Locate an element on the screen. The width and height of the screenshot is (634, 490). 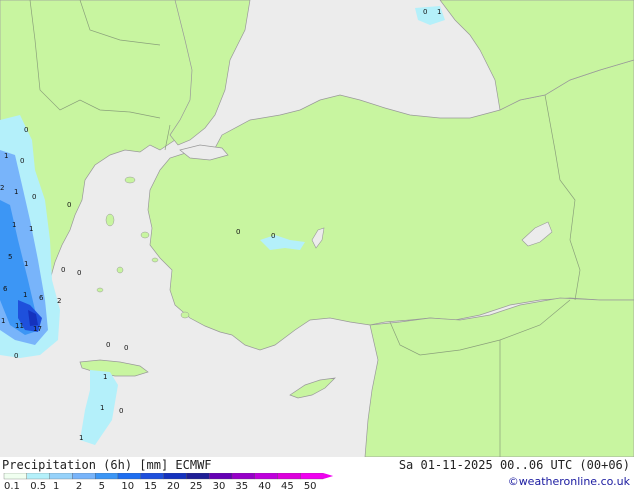
legend-label: 0.5 is located at coordinates (38, 485).